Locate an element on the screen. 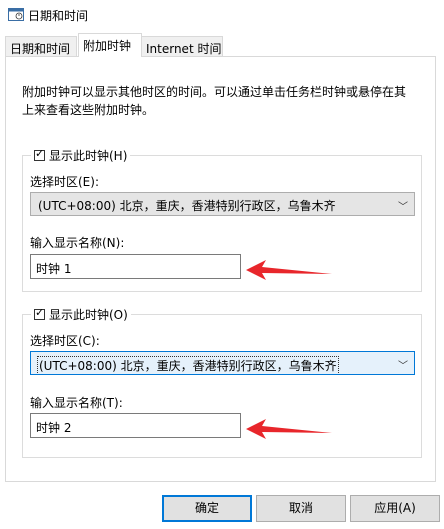 The width and height of the screenshot is (444, 529). clock1-checkbox-label: 显示此时钟(H) is located at coordinates (88, 156).